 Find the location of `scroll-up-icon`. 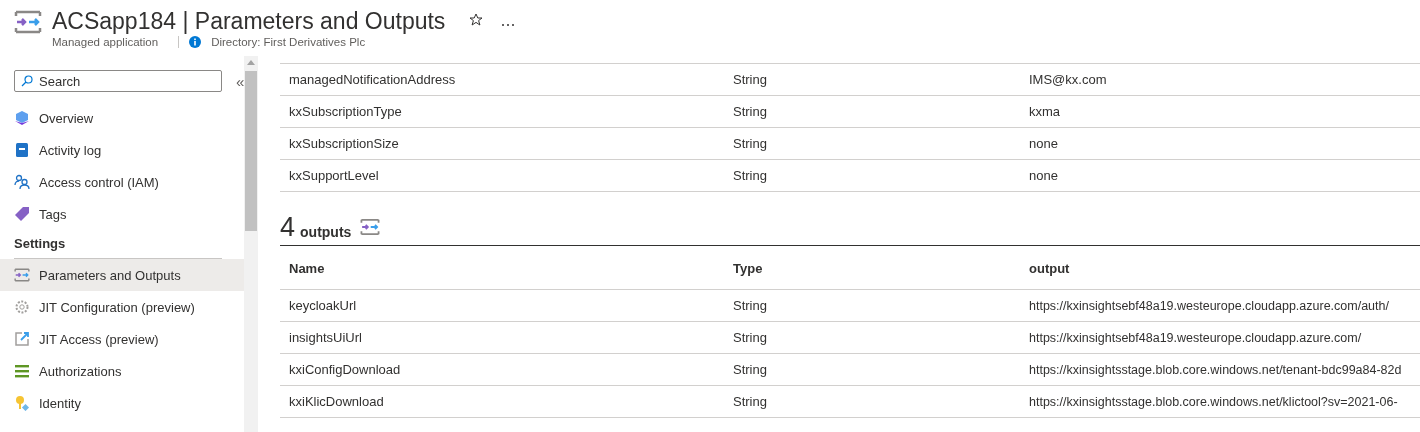

scroll-up-icon is located at coordinates (251, 62).